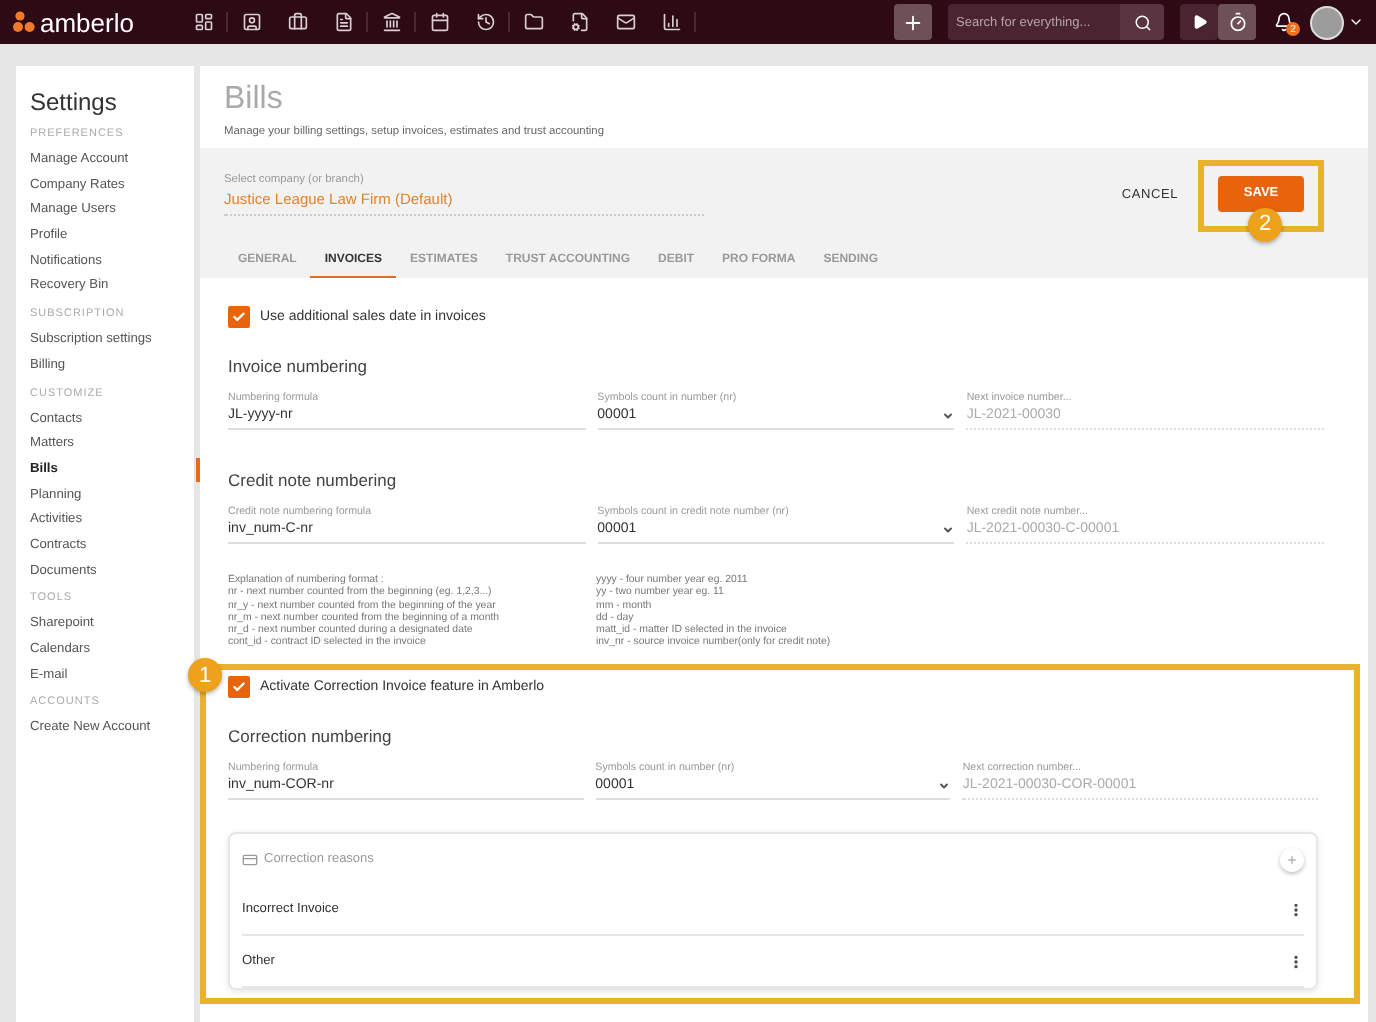  What do you see at coordinates (198, 469) in the screenshot?
I see `selection-indicator` at bounding box center [198, 469].